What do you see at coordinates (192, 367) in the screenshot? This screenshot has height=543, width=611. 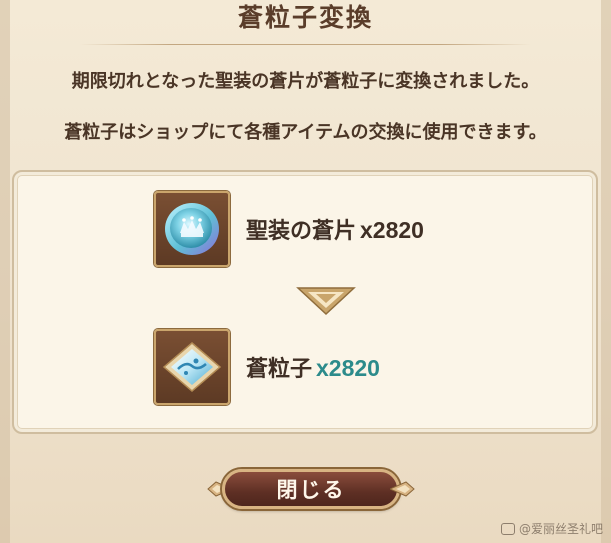 I see `blue-particle-icon` at bounding box center [192, 367].